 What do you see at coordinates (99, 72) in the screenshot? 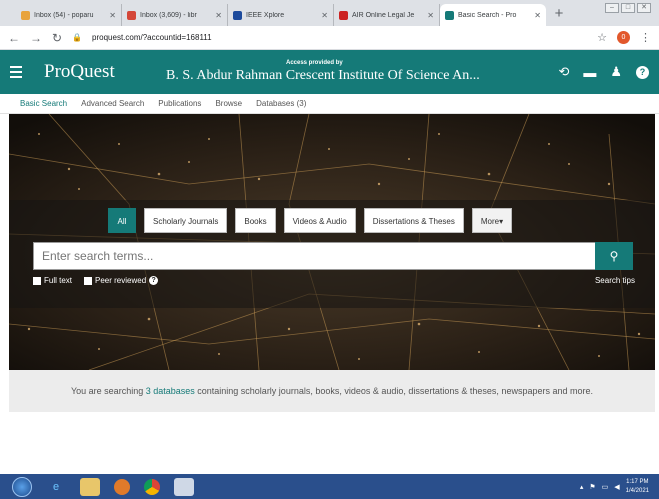
I see `proquest-logo: ProQuest` at bounding box center [99, 72].